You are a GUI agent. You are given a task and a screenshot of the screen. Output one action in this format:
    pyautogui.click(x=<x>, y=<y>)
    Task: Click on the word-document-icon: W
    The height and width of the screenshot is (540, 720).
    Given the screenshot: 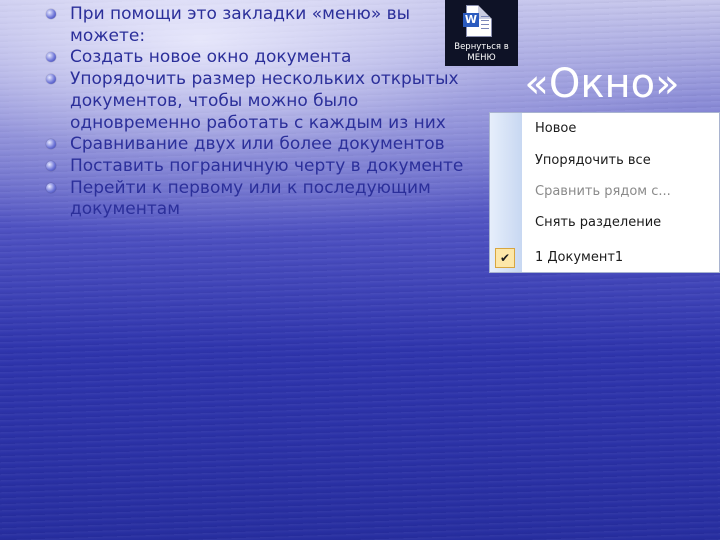 What is the action you would take?
    pyautogui.click(x=477, y=21)
    